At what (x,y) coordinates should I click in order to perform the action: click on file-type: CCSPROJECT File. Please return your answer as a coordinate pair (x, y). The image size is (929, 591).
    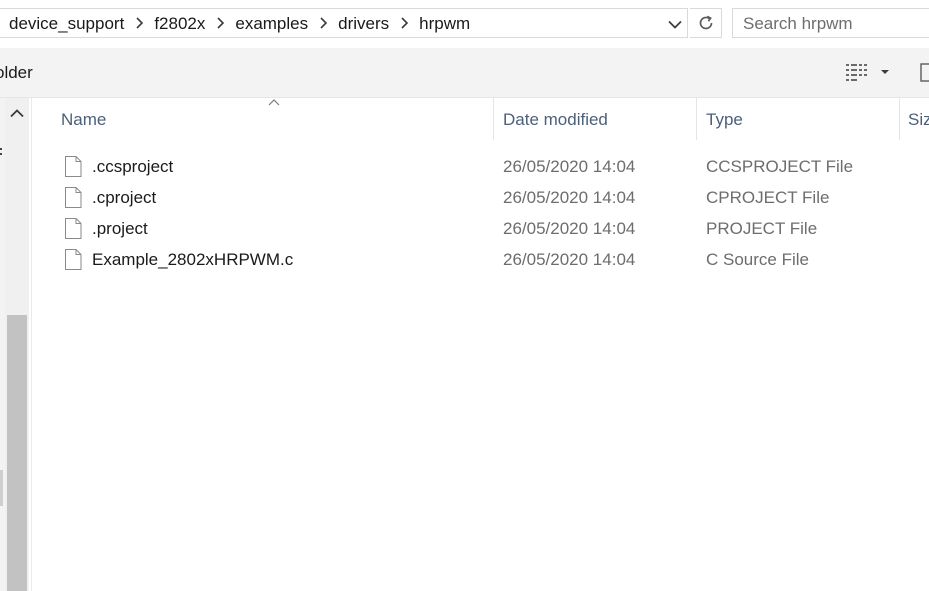
    Looking at the image, I should click on (780, 166).